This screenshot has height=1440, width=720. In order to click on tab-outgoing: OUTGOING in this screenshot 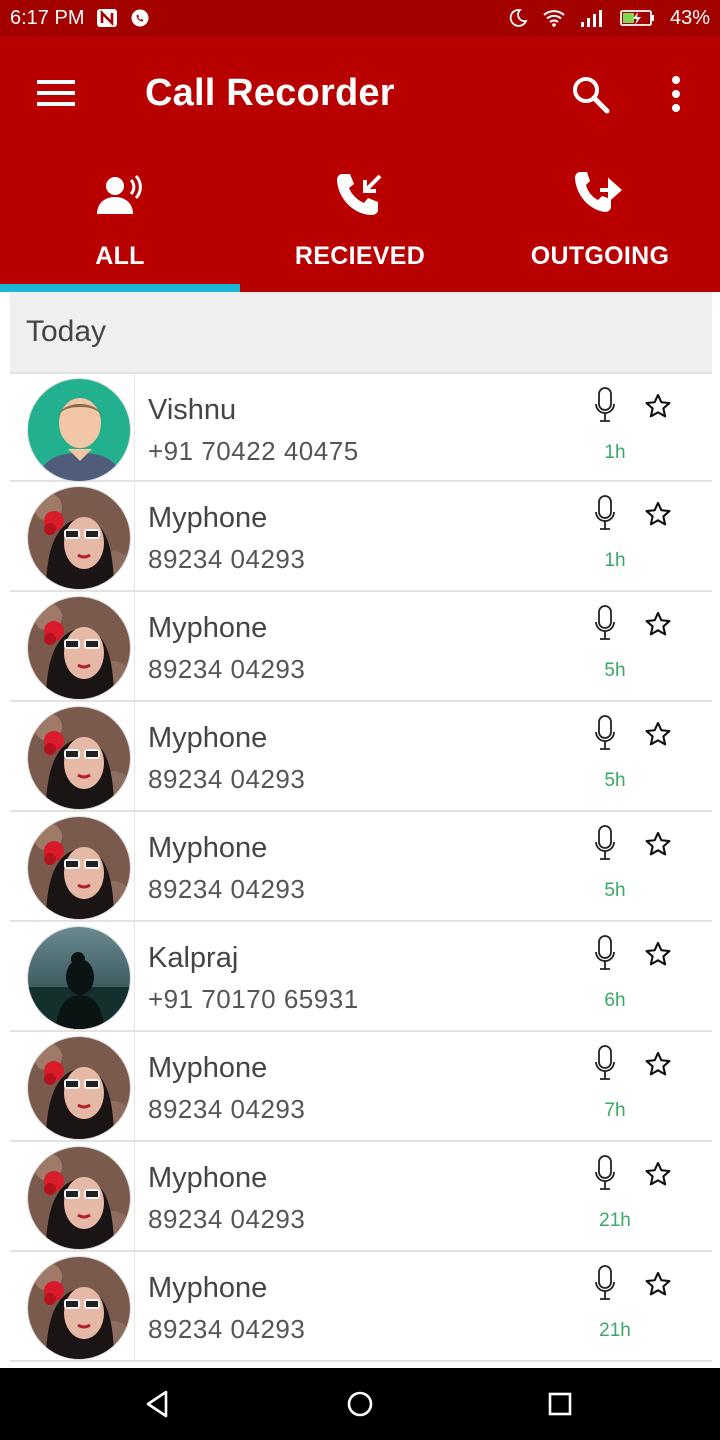, I will do `click(600, 222)`.